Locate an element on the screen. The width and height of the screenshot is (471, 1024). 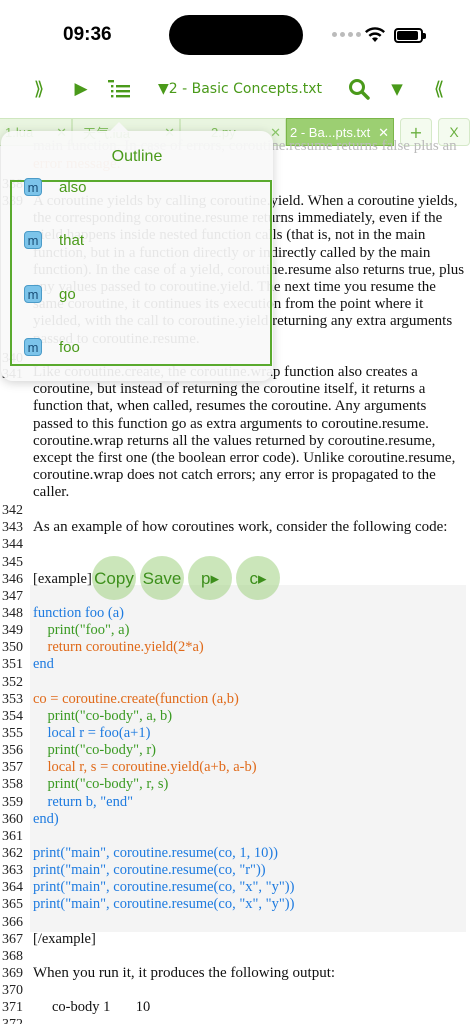
code-line: co = coroutine.create(function (a,b) is located at coordinates (136, 699).